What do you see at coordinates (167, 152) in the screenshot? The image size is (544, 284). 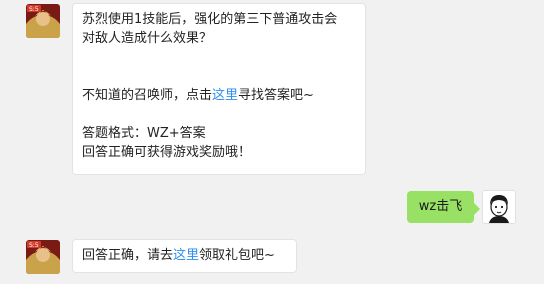 I see `reward-line: 回答正确可获得游戏奖励哦！` at bounding box center [167, 152].